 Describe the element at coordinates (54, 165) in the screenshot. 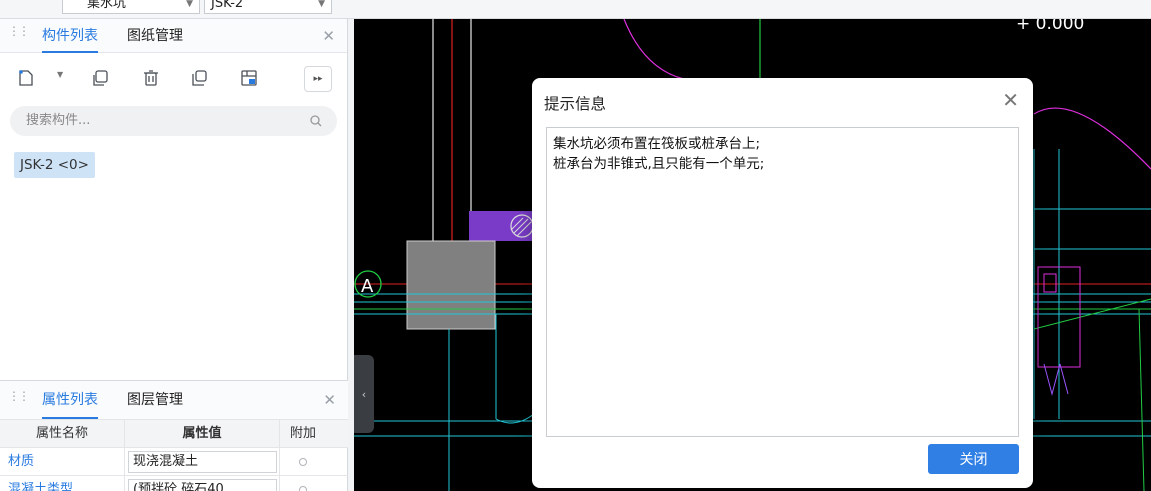

I see `component-list-item: JSK-2 <0>` at that location.